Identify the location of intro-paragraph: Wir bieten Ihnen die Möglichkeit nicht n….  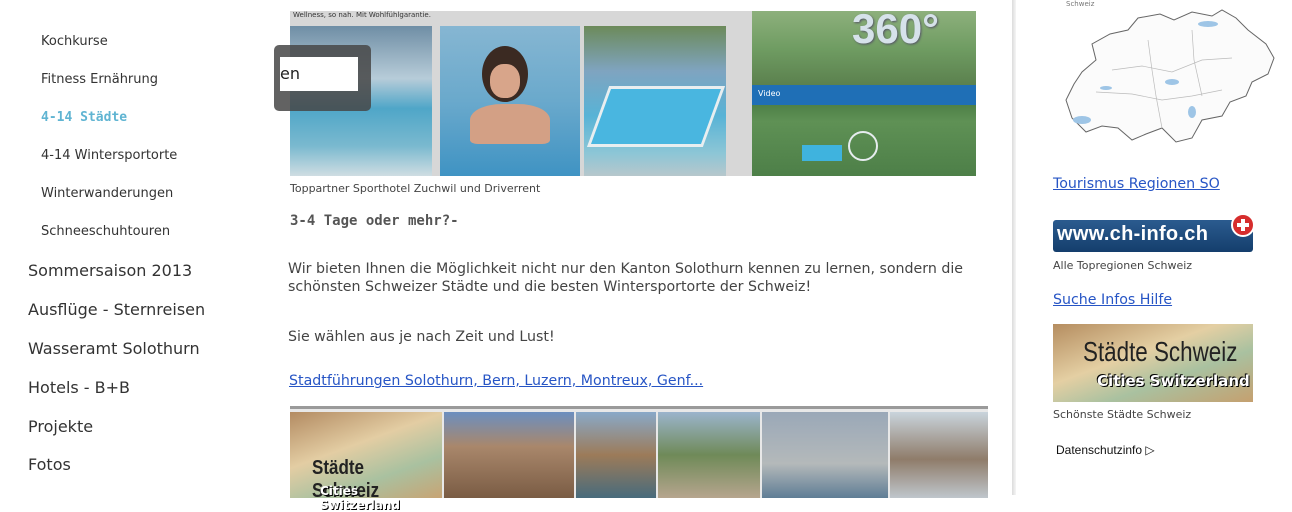
(626, 278).